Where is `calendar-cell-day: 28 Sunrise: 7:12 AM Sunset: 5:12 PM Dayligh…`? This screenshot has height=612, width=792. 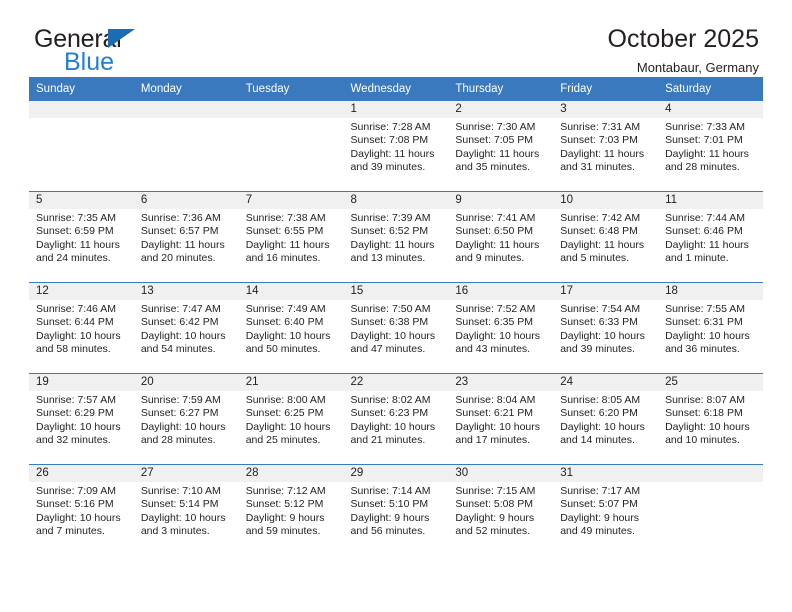 calendar-cell-day: 28 Sunrise: 7:12 AM Sunset: 5:12 PM Dayligh… is located at coordinates (291, 510).